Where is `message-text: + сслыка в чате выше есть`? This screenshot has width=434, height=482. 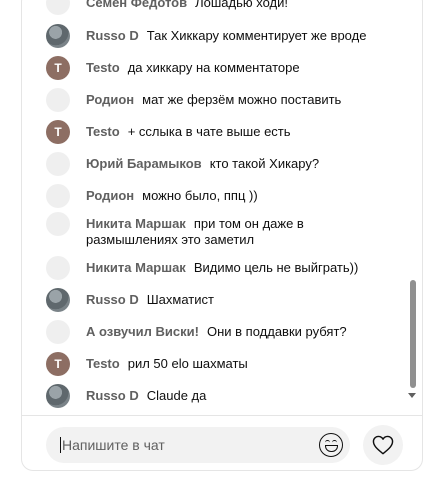 message-text: + сслыка в чате выше есть is located at coordinates (209, 131).